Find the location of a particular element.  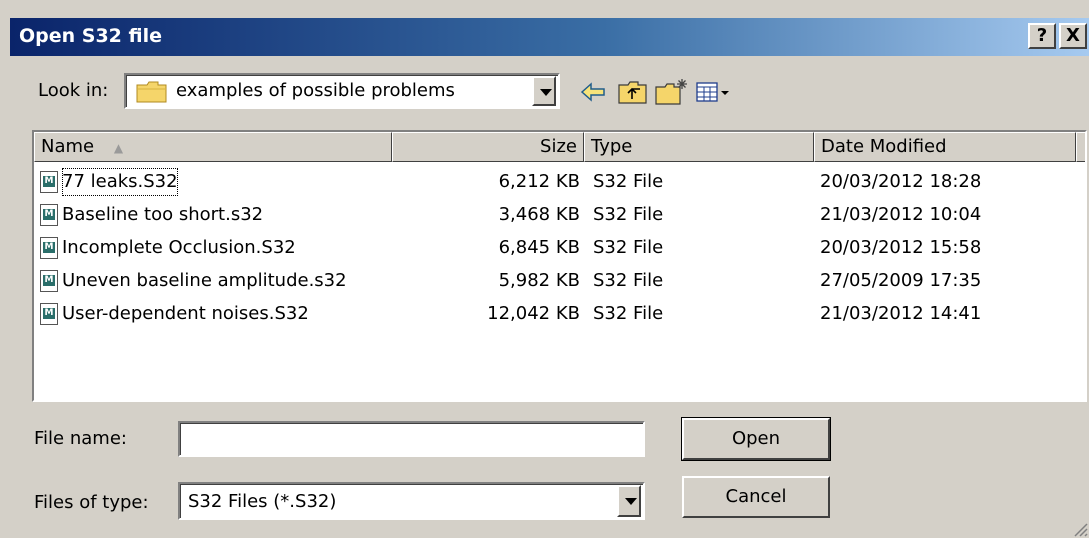

open-button: Open is located at coordinates (756, 439).